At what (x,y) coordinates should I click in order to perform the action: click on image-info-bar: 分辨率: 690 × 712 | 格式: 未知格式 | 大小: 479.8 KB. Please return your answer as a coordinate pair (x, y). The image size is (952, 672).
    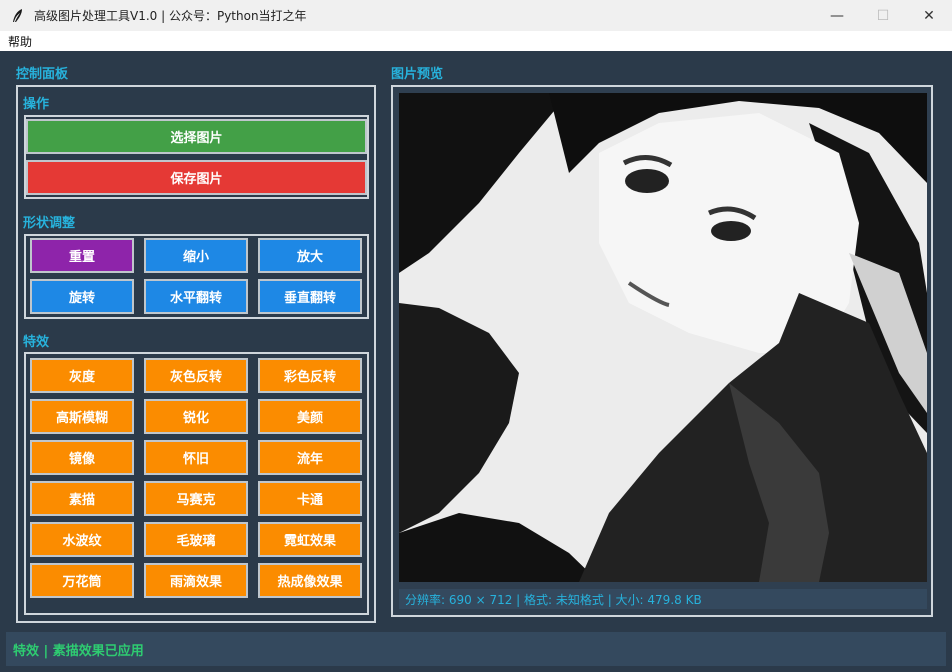
    Looking at the image, I should click on (663, 599).